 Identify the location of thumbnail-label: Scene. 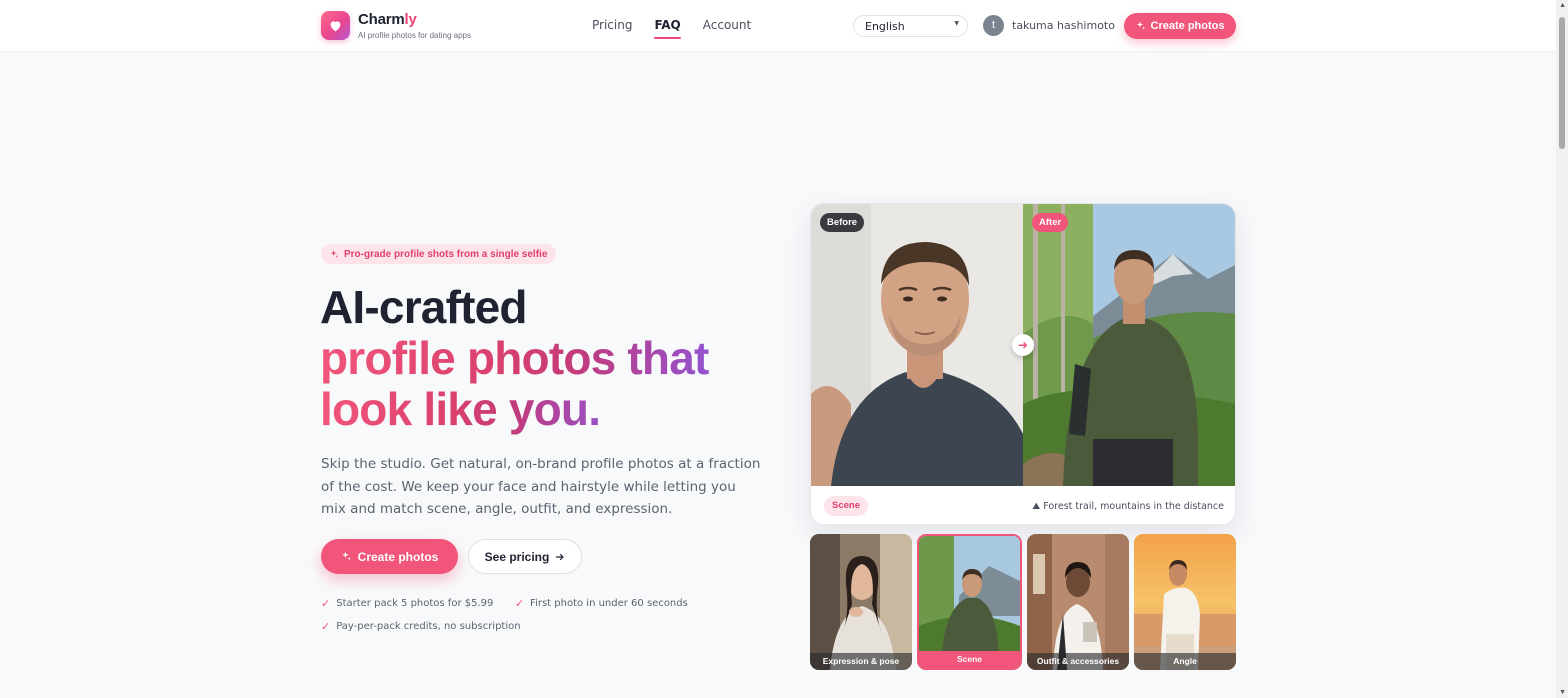
(969, 659).